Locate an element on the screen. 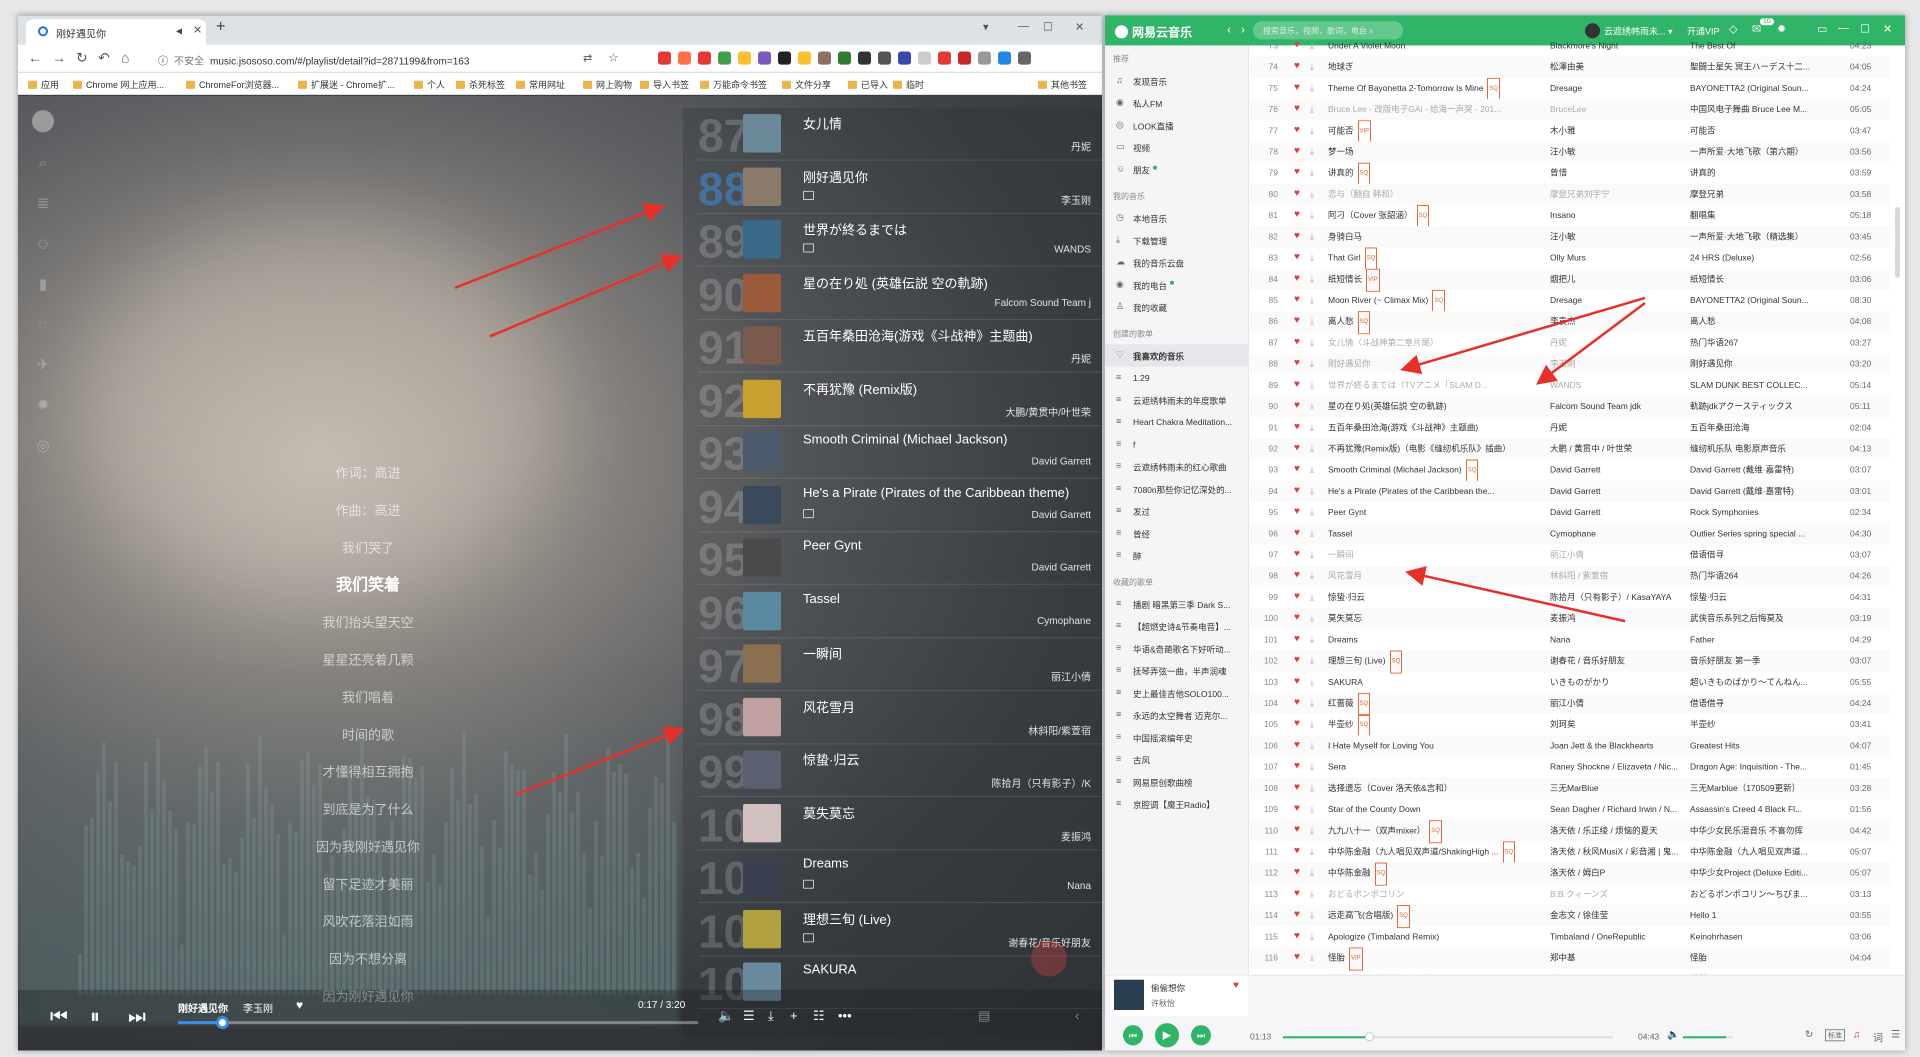 The image size is (1920, 1057). playlist-item: 89 世界が終るまでは WANDS is located at coordinates (900, 240).